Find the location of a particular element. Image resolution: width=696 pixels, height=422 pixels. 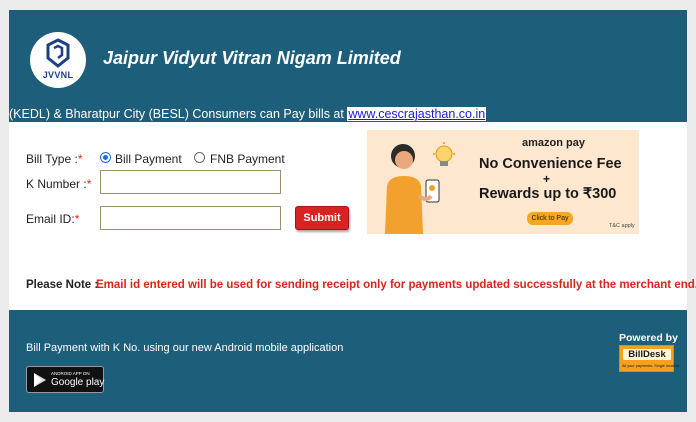

k-number-field is located at coordinates (190, 182).